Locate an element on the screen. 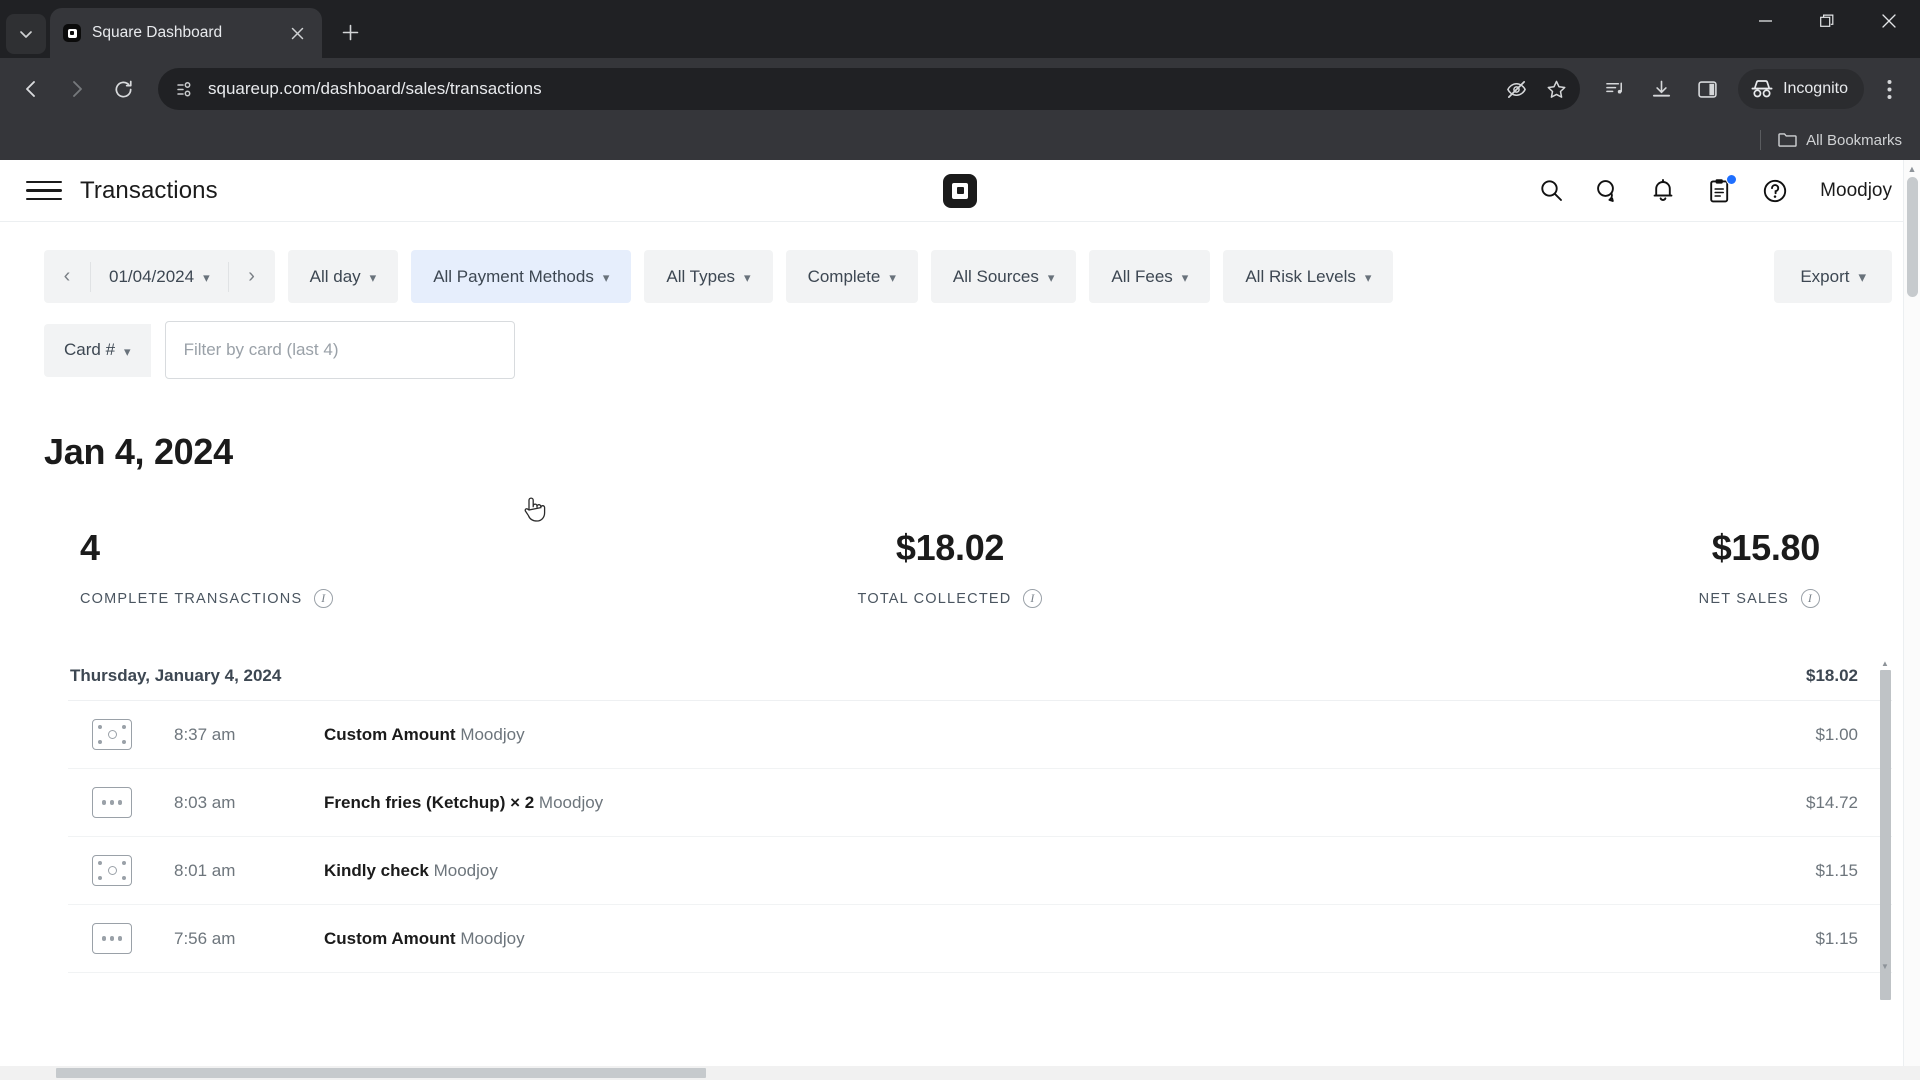 This screenshot has width=1920, height=1080. table-row: 8:01 am Kindly check Moodjoy $1.15 is located at coordinates (980, 871).